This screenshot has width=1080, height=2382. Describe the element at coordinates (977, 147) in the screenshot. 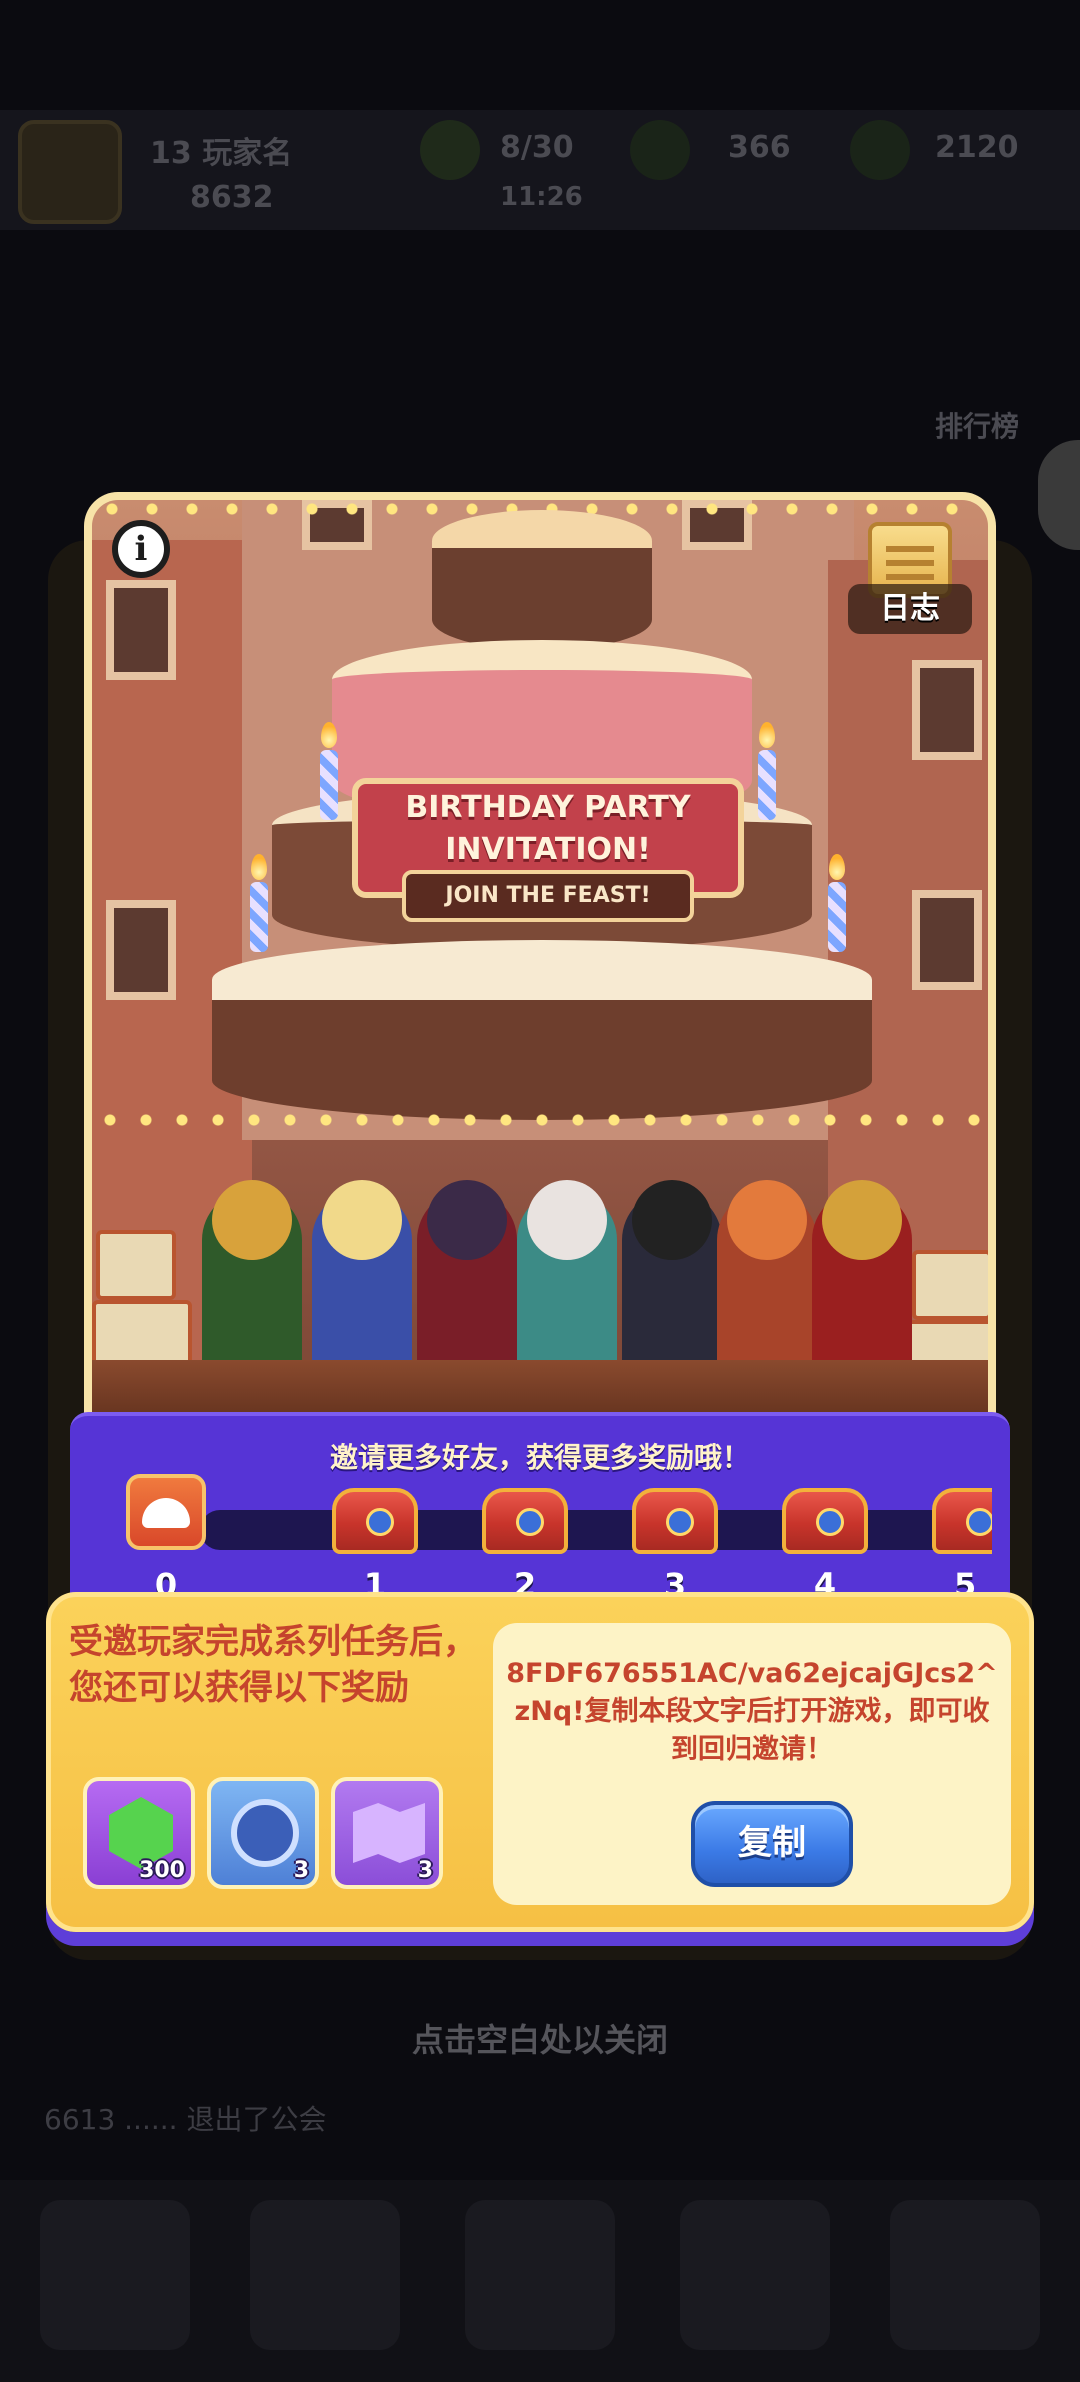

I see `bg-stat-c: 2120` at that location.